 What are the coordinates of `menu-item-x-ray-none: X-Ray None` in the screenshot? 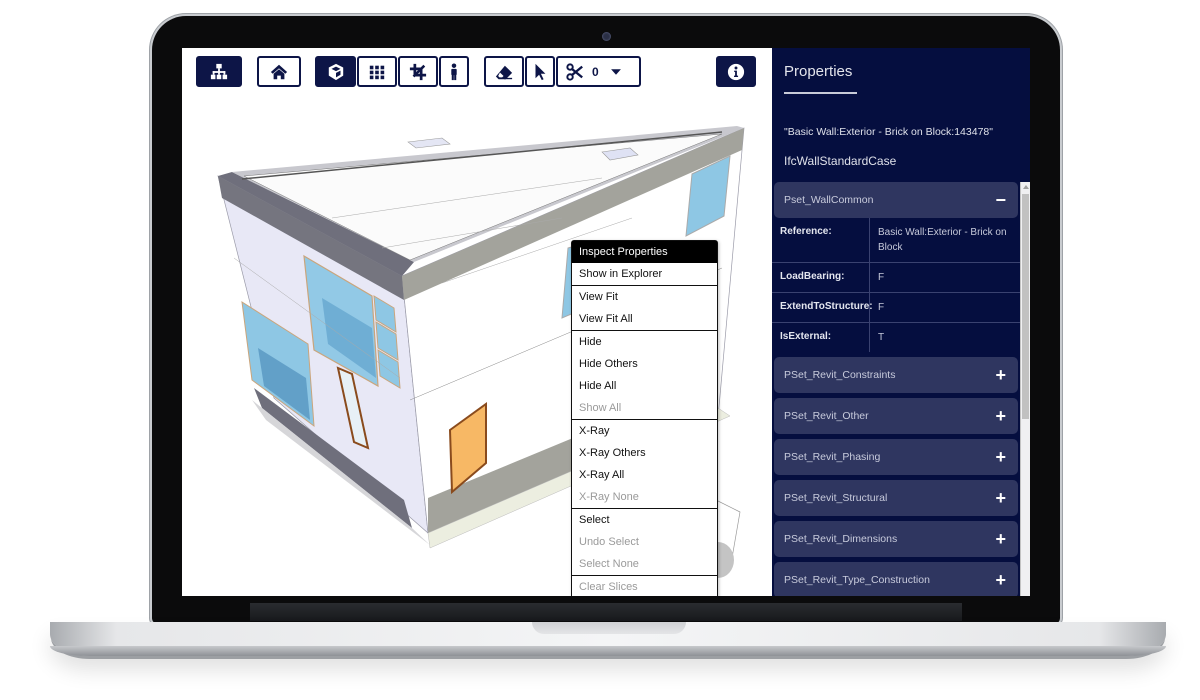 It's located at (609, 497).